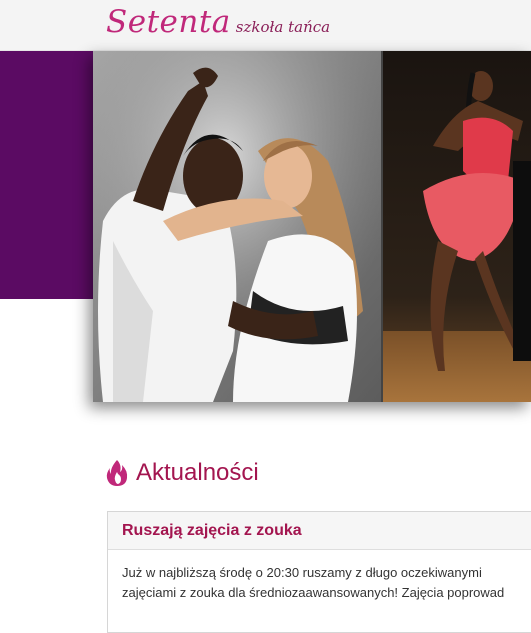  Describe the element at coordinates (168, 22) in the screenshot. I see `logo-name: Setenta` at that location.